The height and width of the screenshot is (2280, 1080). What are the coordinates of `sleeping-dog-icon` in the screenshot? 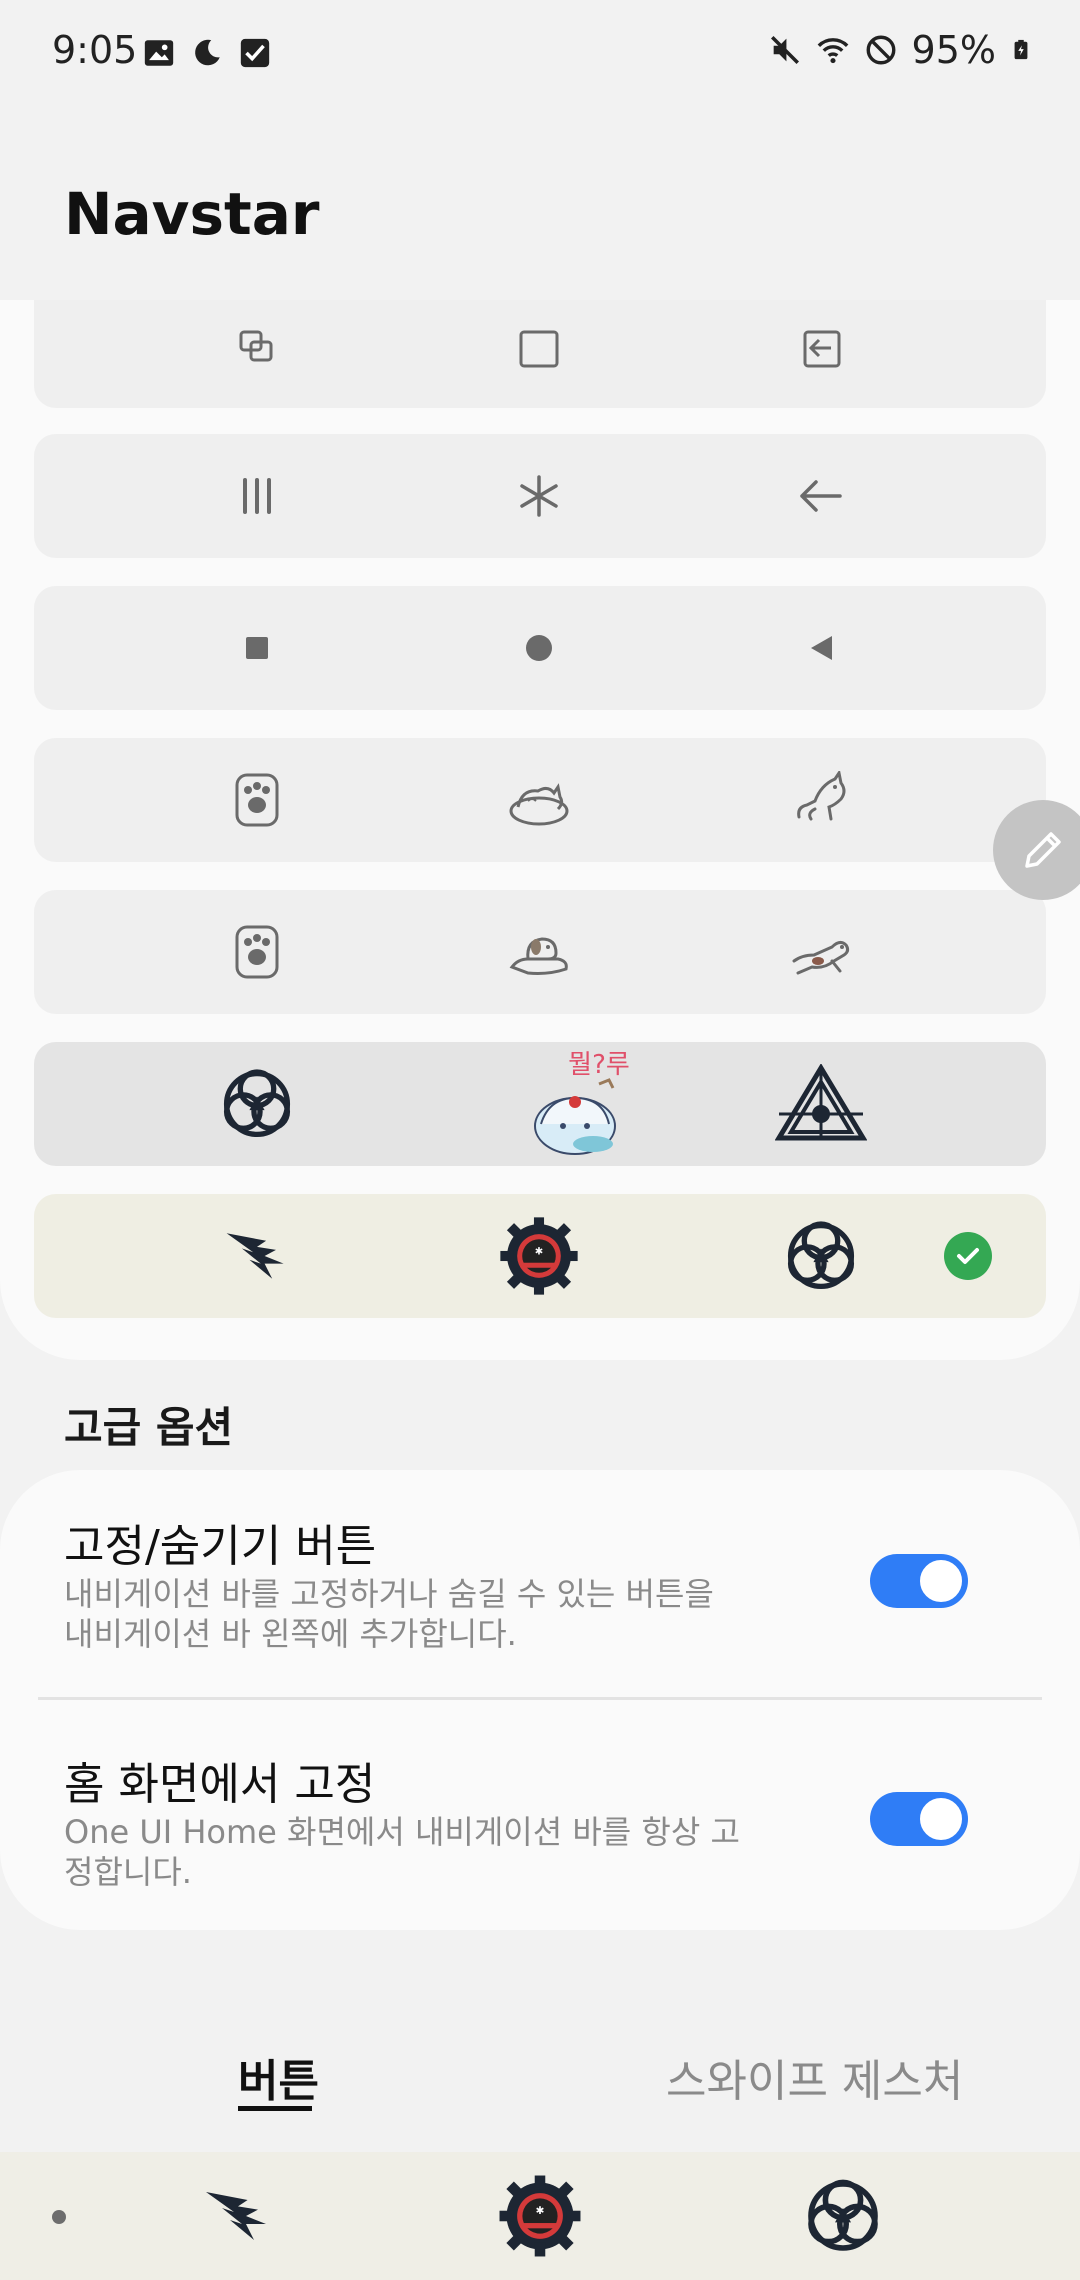 It's located at (539, 952).